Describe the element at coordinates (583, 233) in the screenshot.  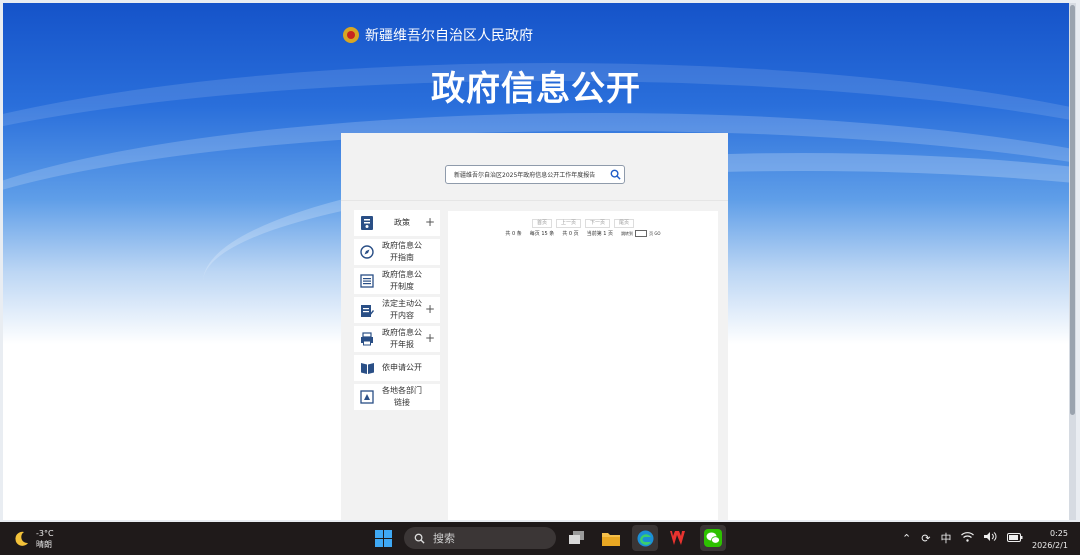
I see `pagination-info: 共 0 条 每页 15 条 共 0 页 当前第 1 页 跳转到 页 GO` at that location.